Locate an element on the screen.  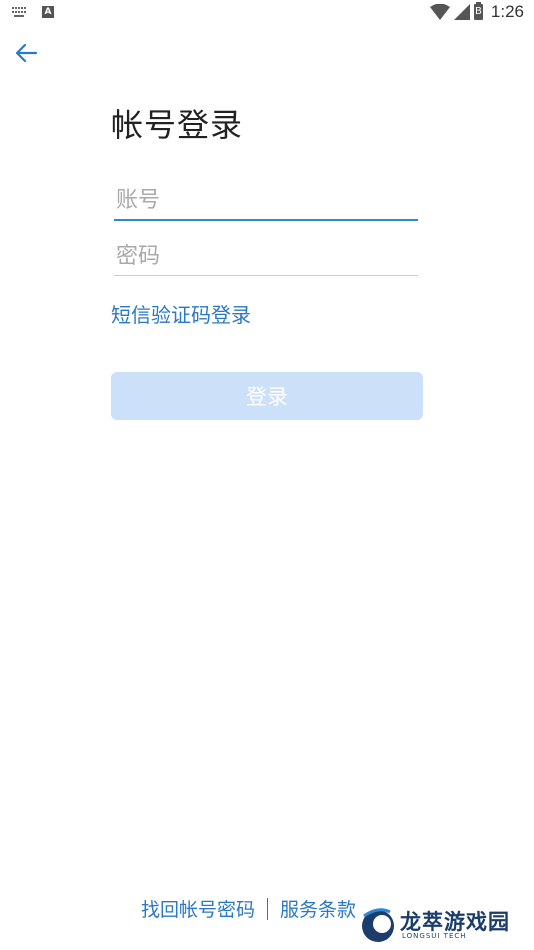
signal-icon is located at coordinates (461, 12).